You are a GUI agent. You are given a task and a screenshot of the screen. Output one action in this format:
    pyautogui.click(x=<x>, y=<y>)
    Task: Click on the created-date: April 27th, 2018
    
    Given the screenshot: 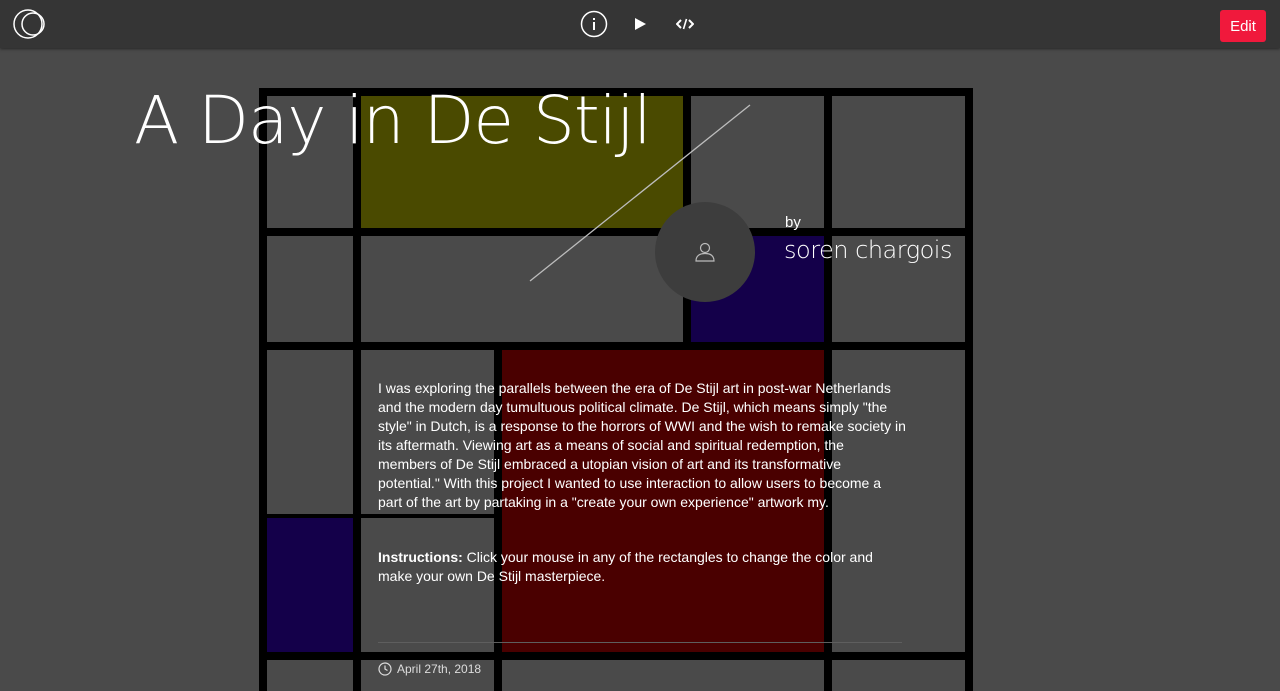 What is the action you would take?
    pyautogui.click(x=429, y=669)
    